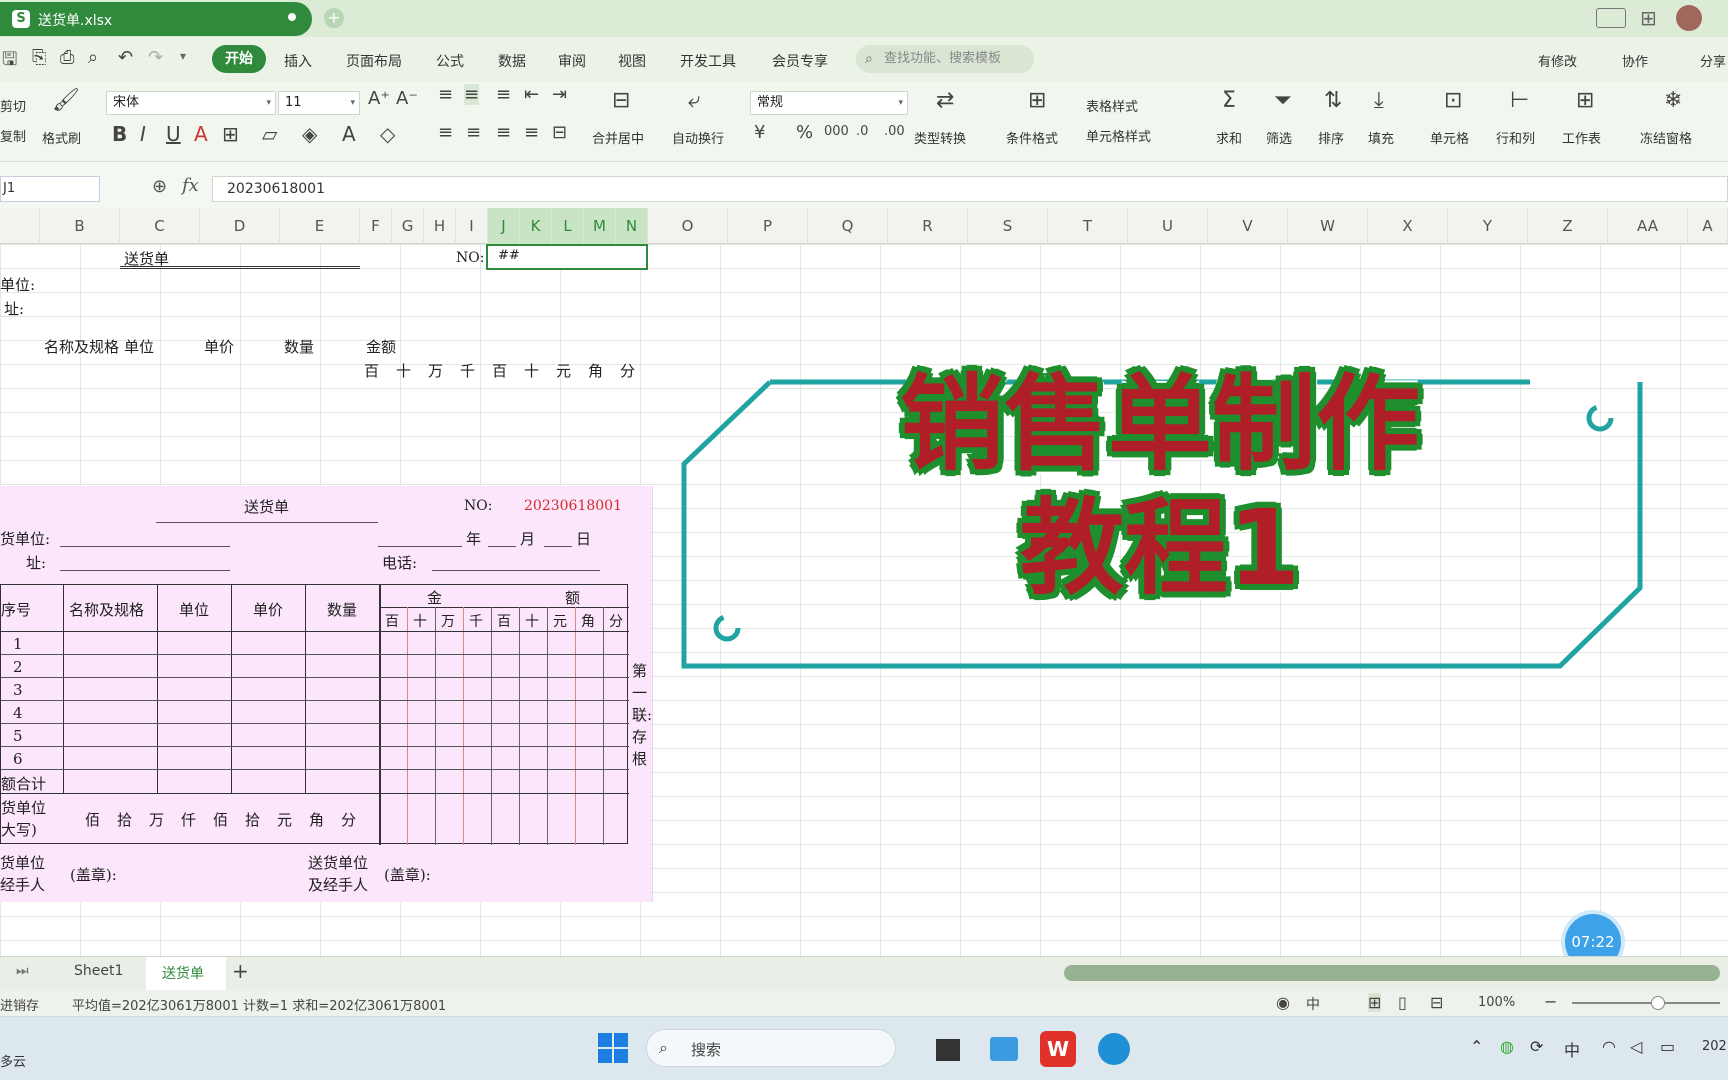 Image resolution: width=1728 pixels, height=1080 pixels. I want to click on export-icon: ⎘, so click(39, 57).